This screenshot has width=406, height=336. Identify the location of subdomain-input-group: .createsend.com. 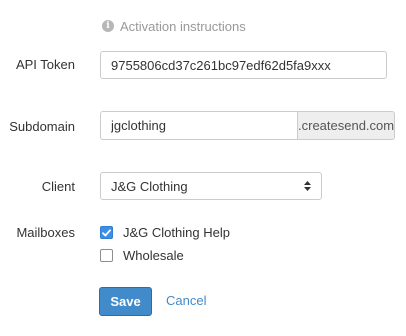
(248, 125).